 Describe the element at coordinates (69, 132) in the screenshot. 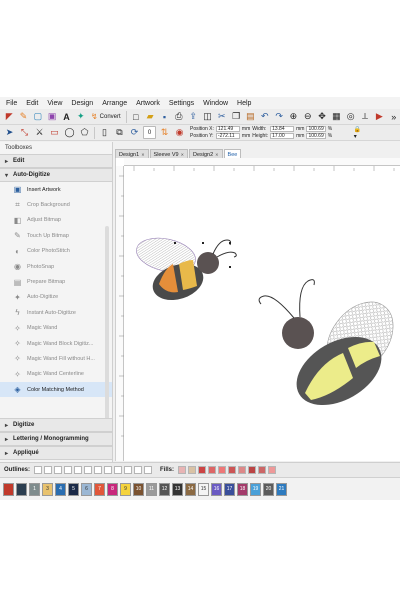

I see `ellipse-icon: ◯` at that location.